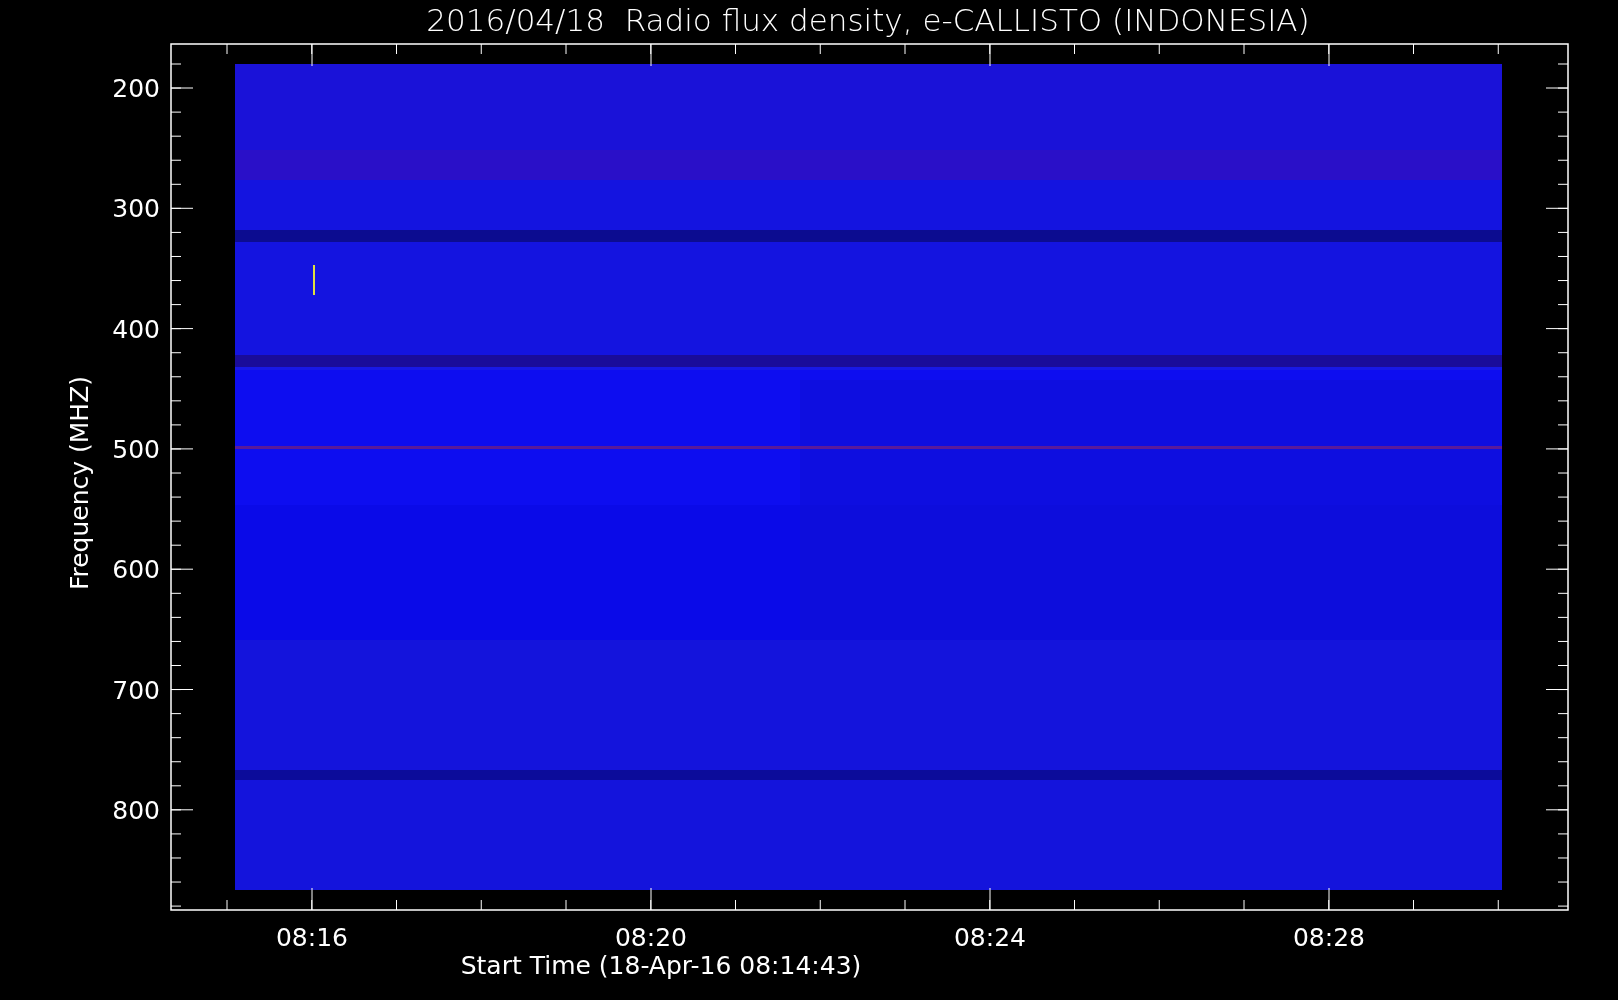  I want to click on axis-tick-label: 08:24, so click(990, 937).